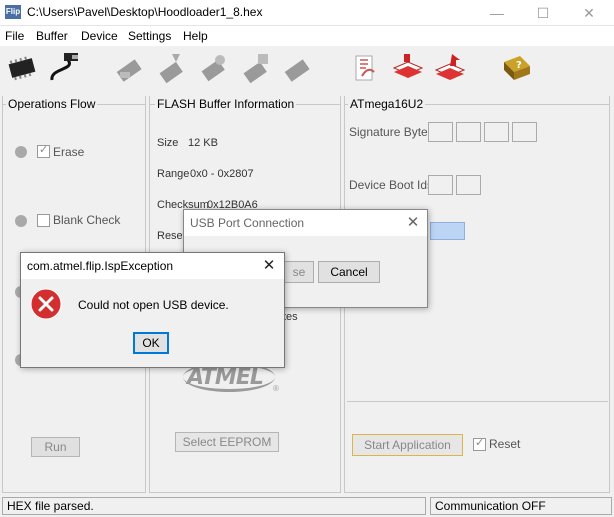 Image resolution: width=614 pixels, height=517 pixels. What do you see at coordinates (387, 104) in the screenshot?
I see `device-panel-title: ATmega16U2` at bounding box center [387, 104].